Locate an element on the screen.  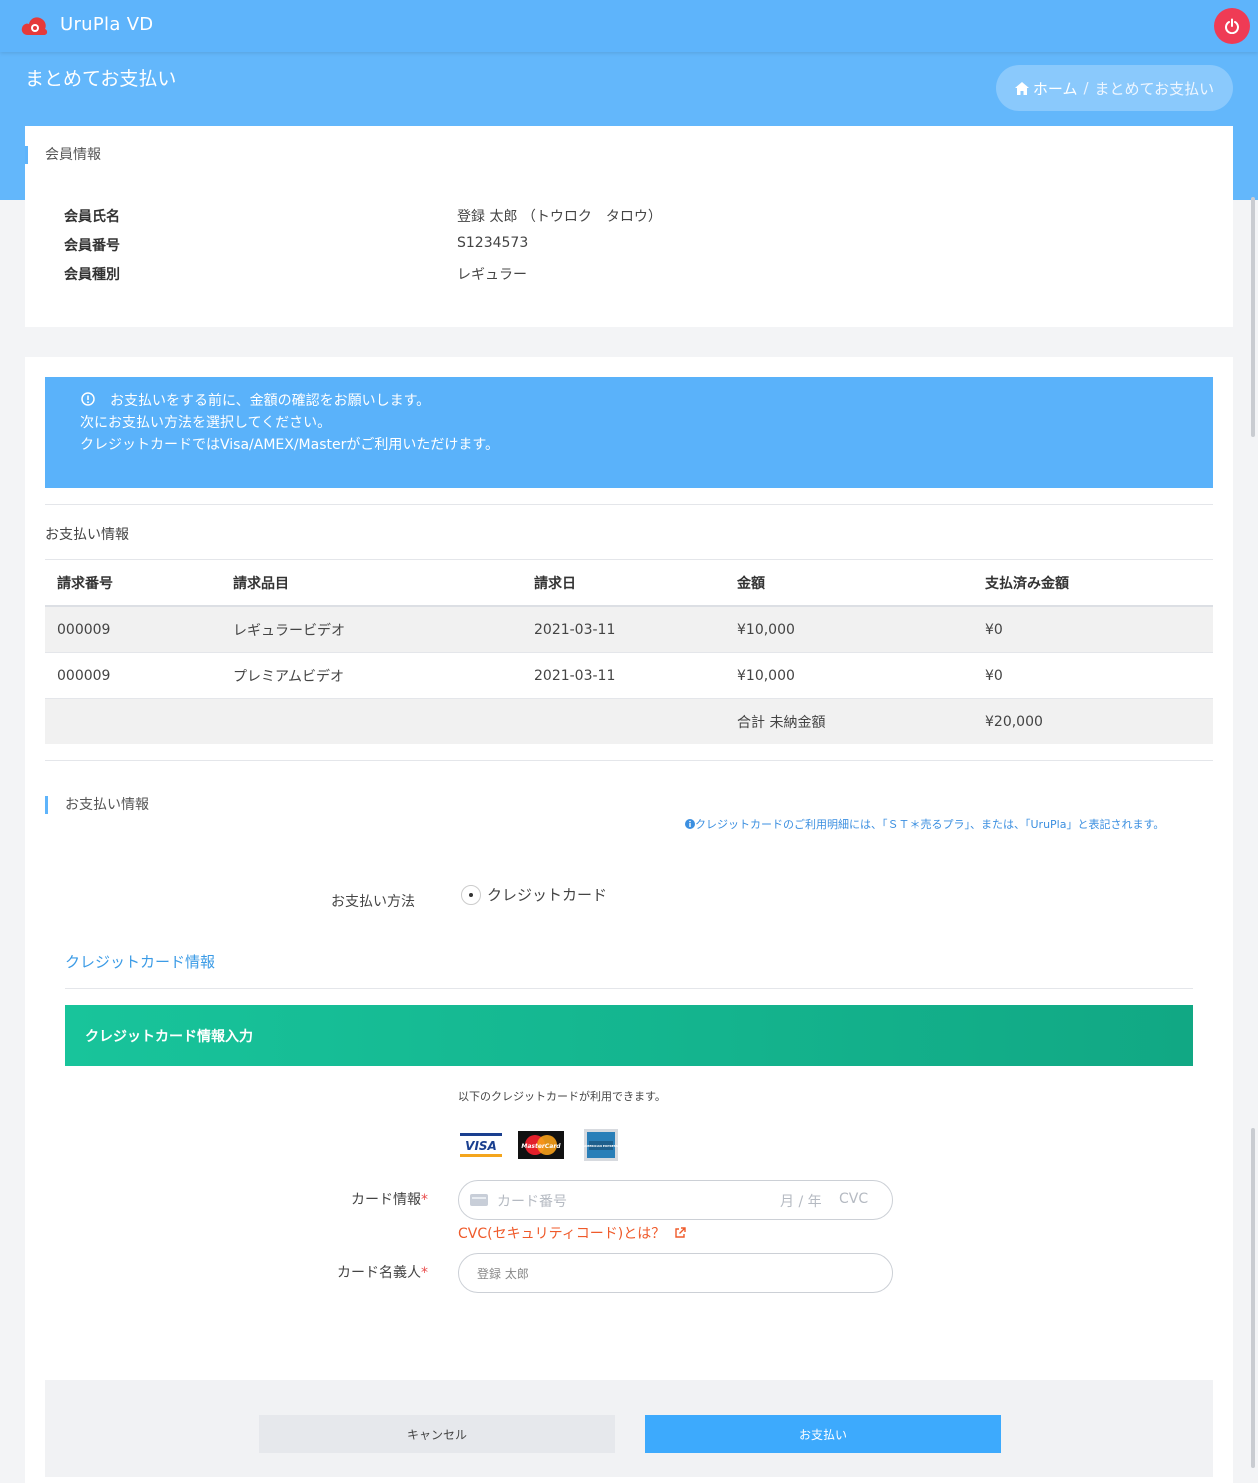
mastercard-logo-icon: MasterCard is located at coordinates (541, 1145).